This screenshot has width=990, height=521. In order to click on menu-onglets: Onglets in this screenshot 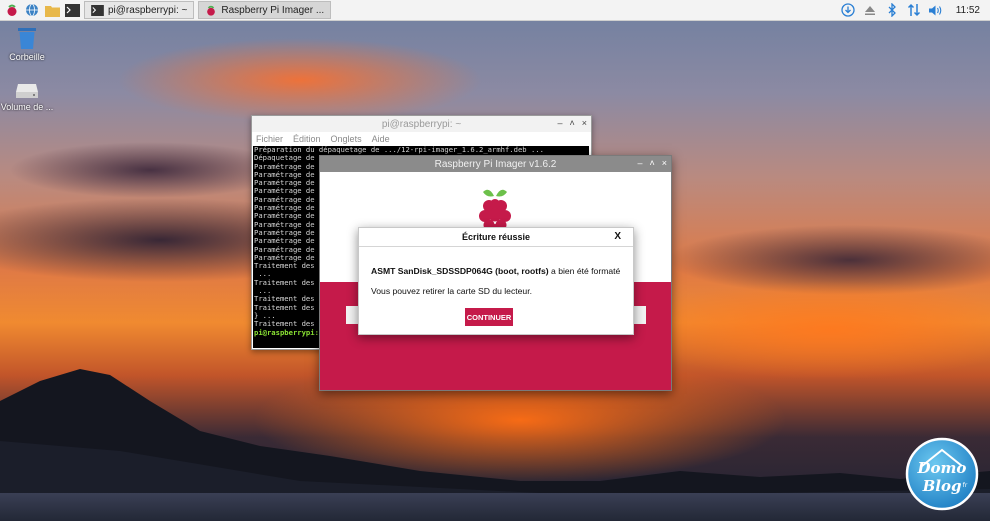, I will do `click(346, 139)`.